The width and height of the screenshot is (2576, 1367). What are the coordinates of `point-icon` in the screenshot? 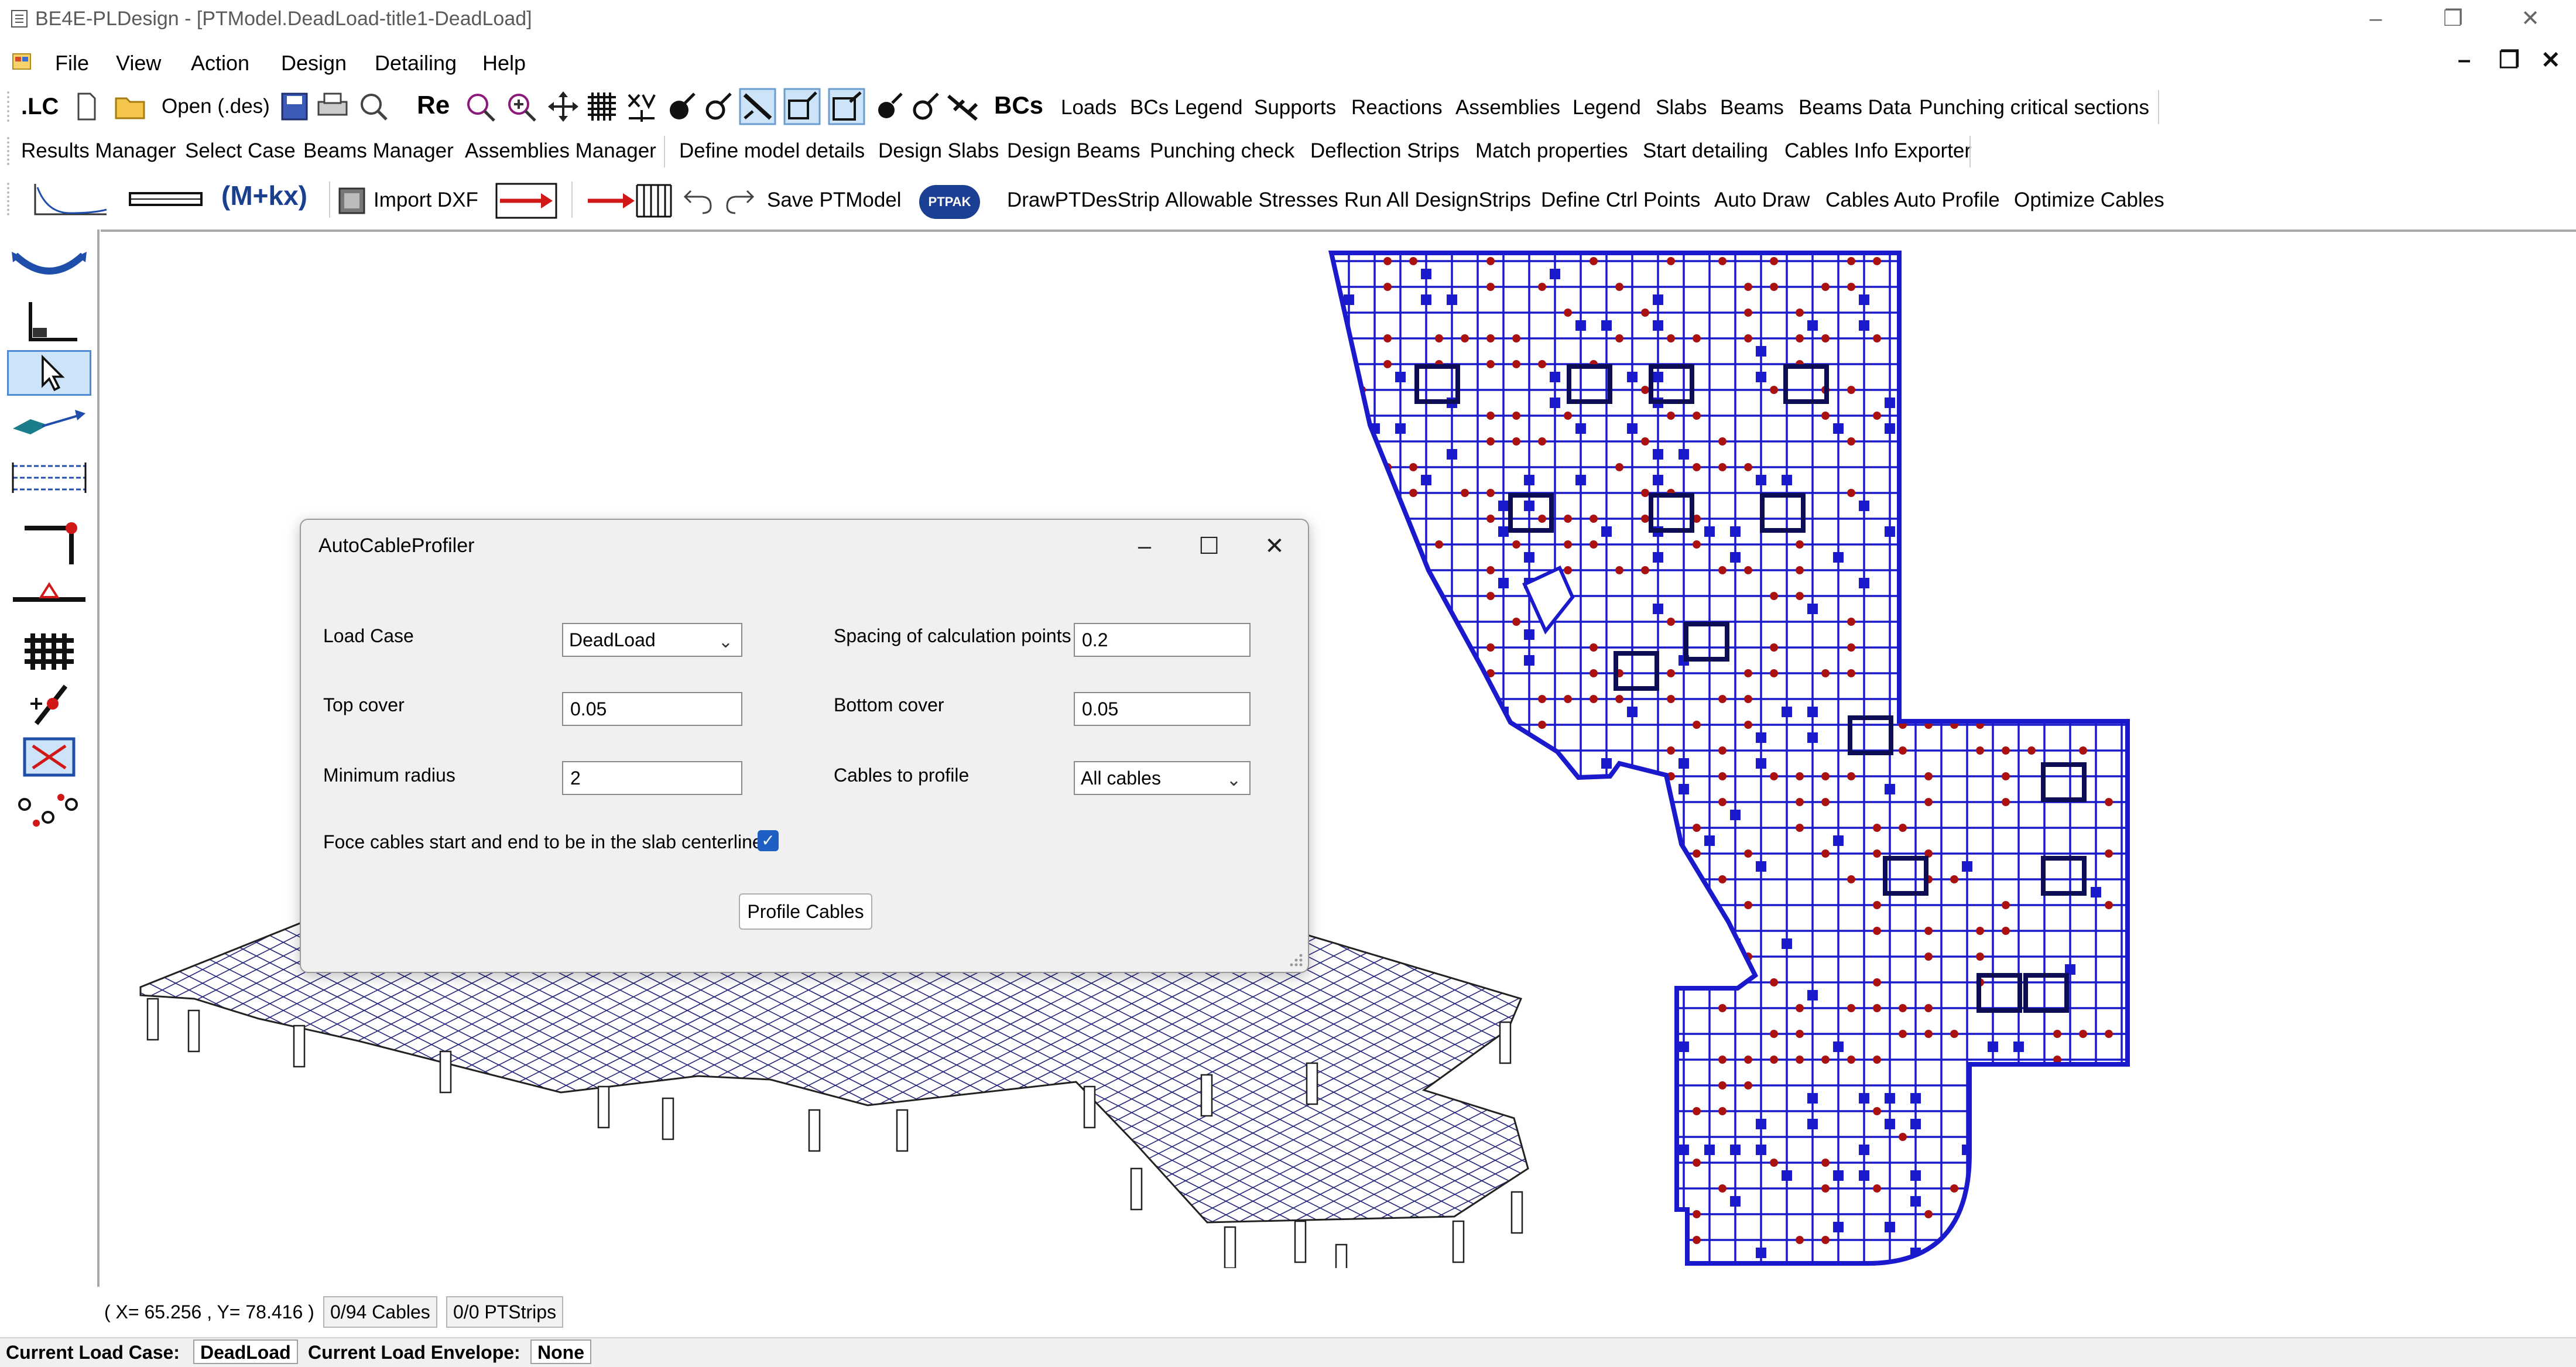 It's located at (888, 106).